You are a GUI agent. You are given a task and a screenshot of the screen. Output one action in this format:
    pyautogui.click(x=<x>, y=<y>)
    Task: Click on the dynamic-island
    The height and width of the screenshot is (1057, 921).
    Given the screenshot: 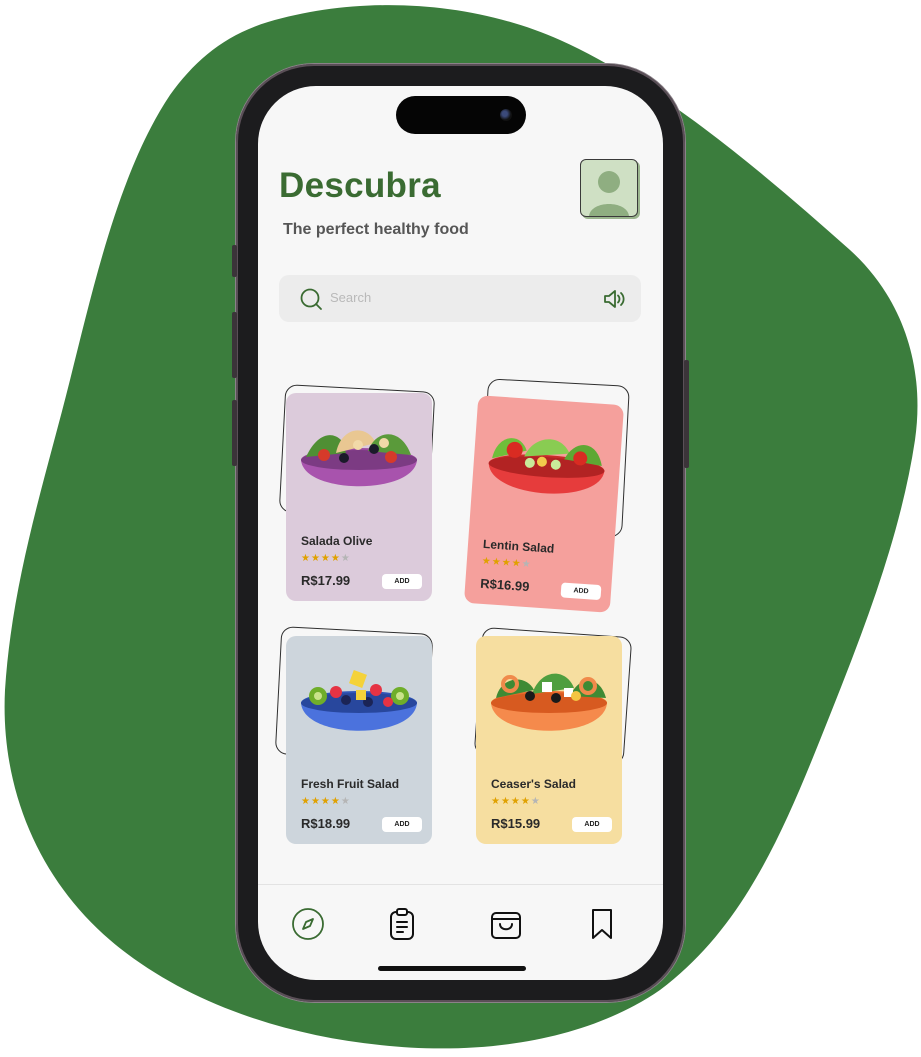 What is the action you would take?
    pyautogui.click(x=461, y=115)
    